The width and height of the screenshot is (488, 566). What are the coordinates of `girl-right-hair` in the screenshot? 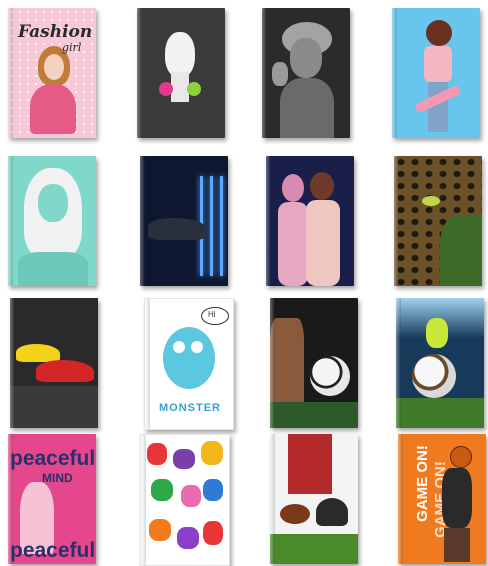 It's located at (322, 186).